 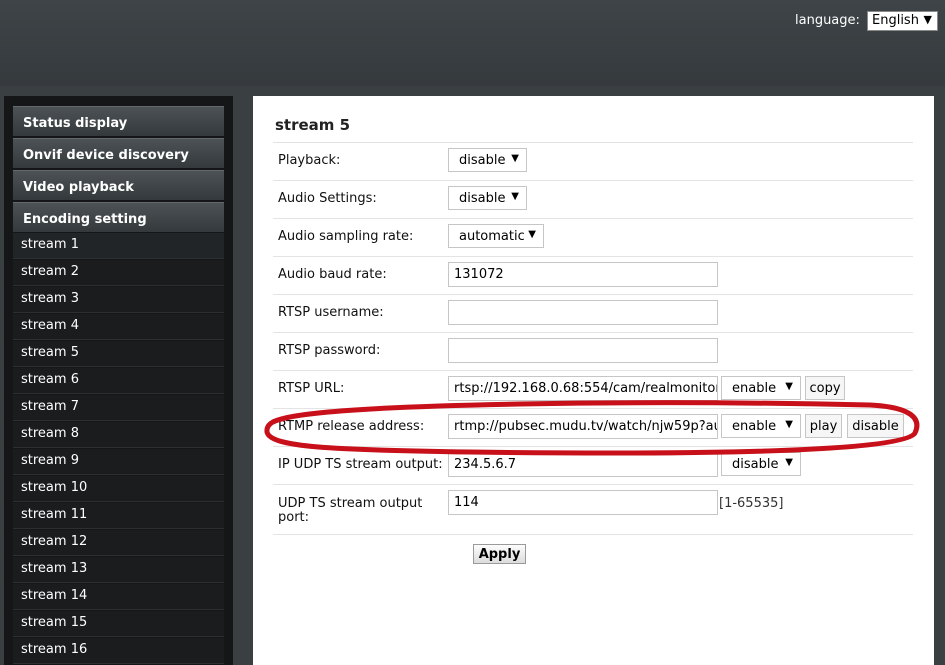 I want to click on udp-output-input: 234.5.6.7, so click(x=583, y=464).